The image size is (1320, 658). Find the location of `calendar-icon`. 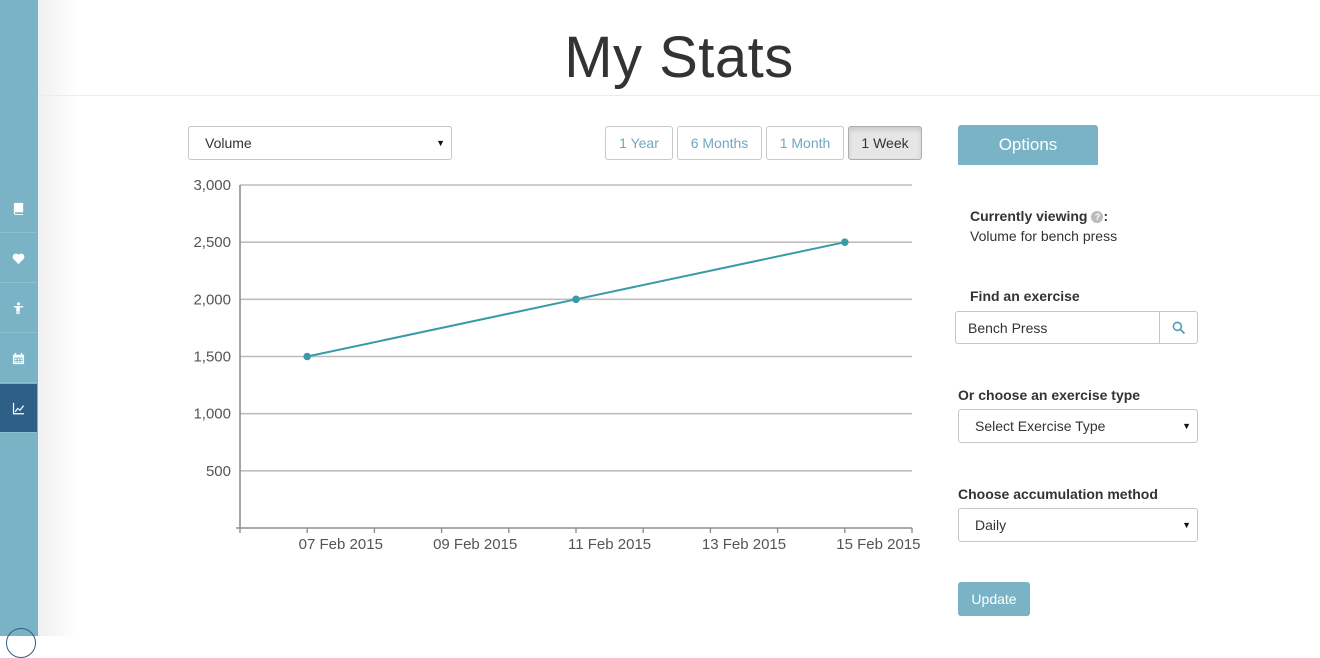

calendar-icon is located at coordinates (18, 358).